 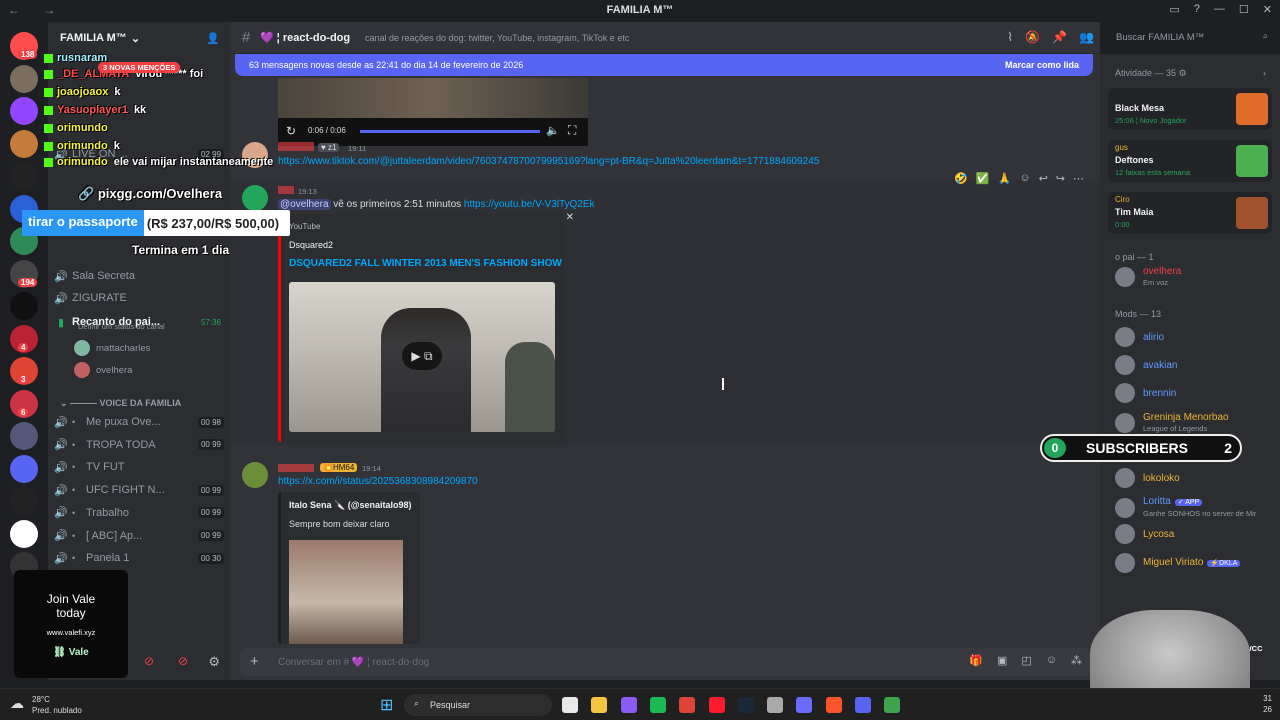 What do you see at coordinates (1197, 9) in the screenshot?
I see `help-icon: ?` at bounding box center [1197, 9].